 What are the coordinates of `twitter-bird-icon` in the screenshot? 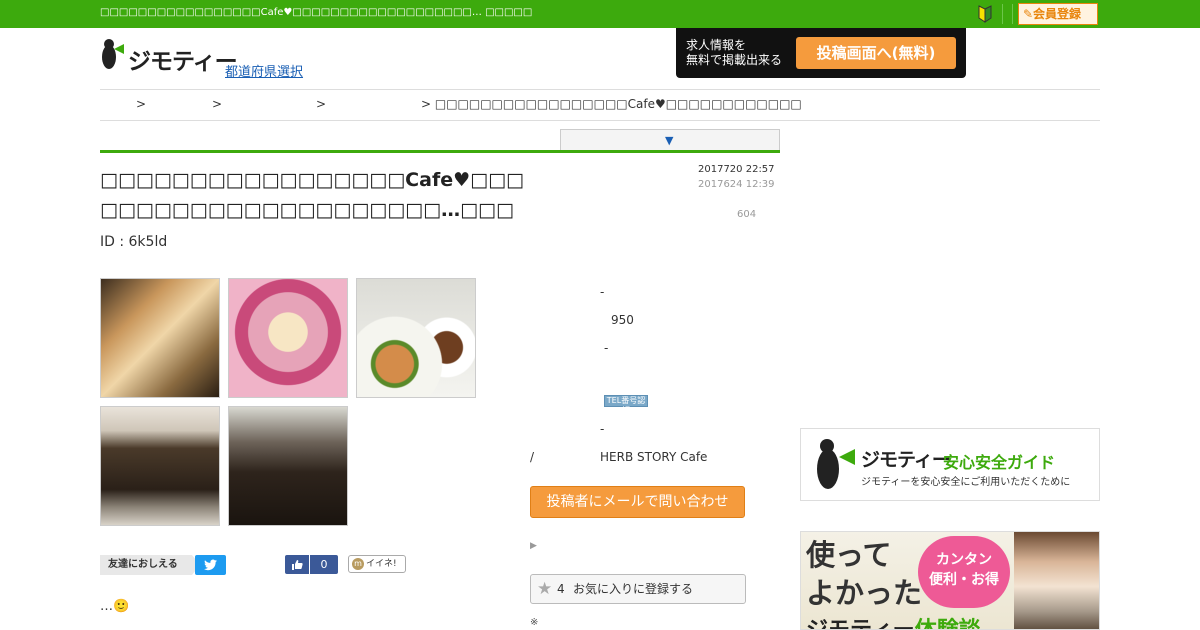 It's located at (210, 565).